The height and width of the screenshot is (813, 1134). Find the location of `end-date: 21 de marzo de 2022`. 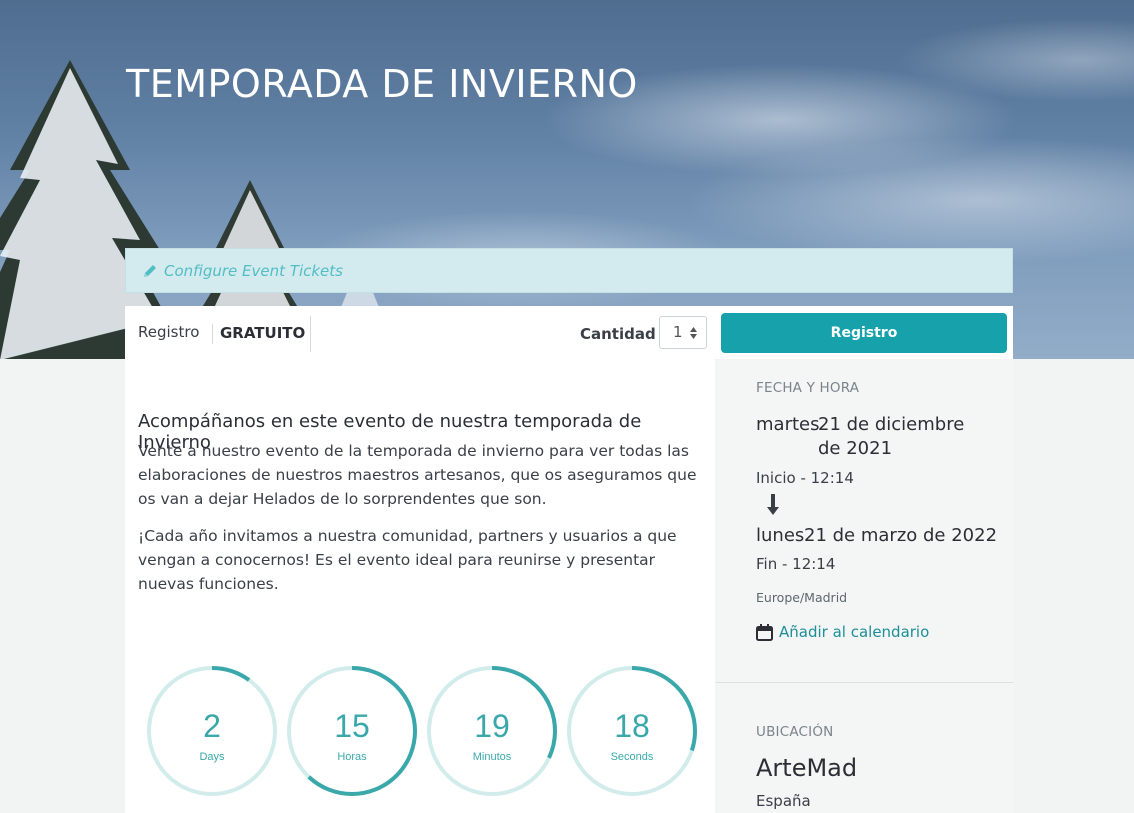

end-date: 21 de marzo de 2022 is located at coordinates (901, 535).